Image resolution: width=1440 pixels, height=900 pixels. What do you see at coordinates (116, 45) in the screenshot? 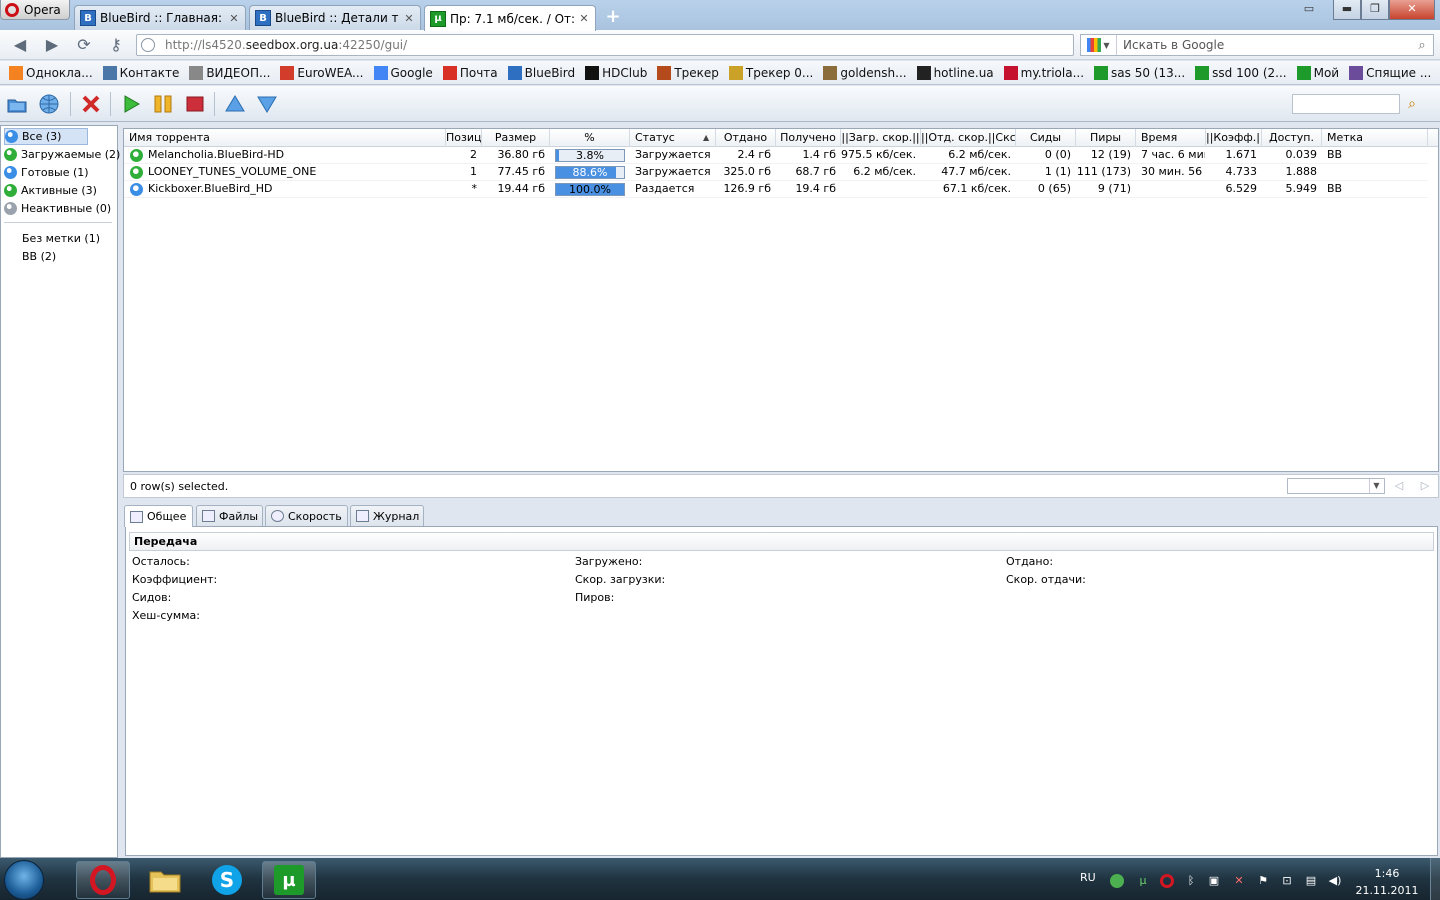
I see `key-icon: ⚷` at bounding box center [116, 45].